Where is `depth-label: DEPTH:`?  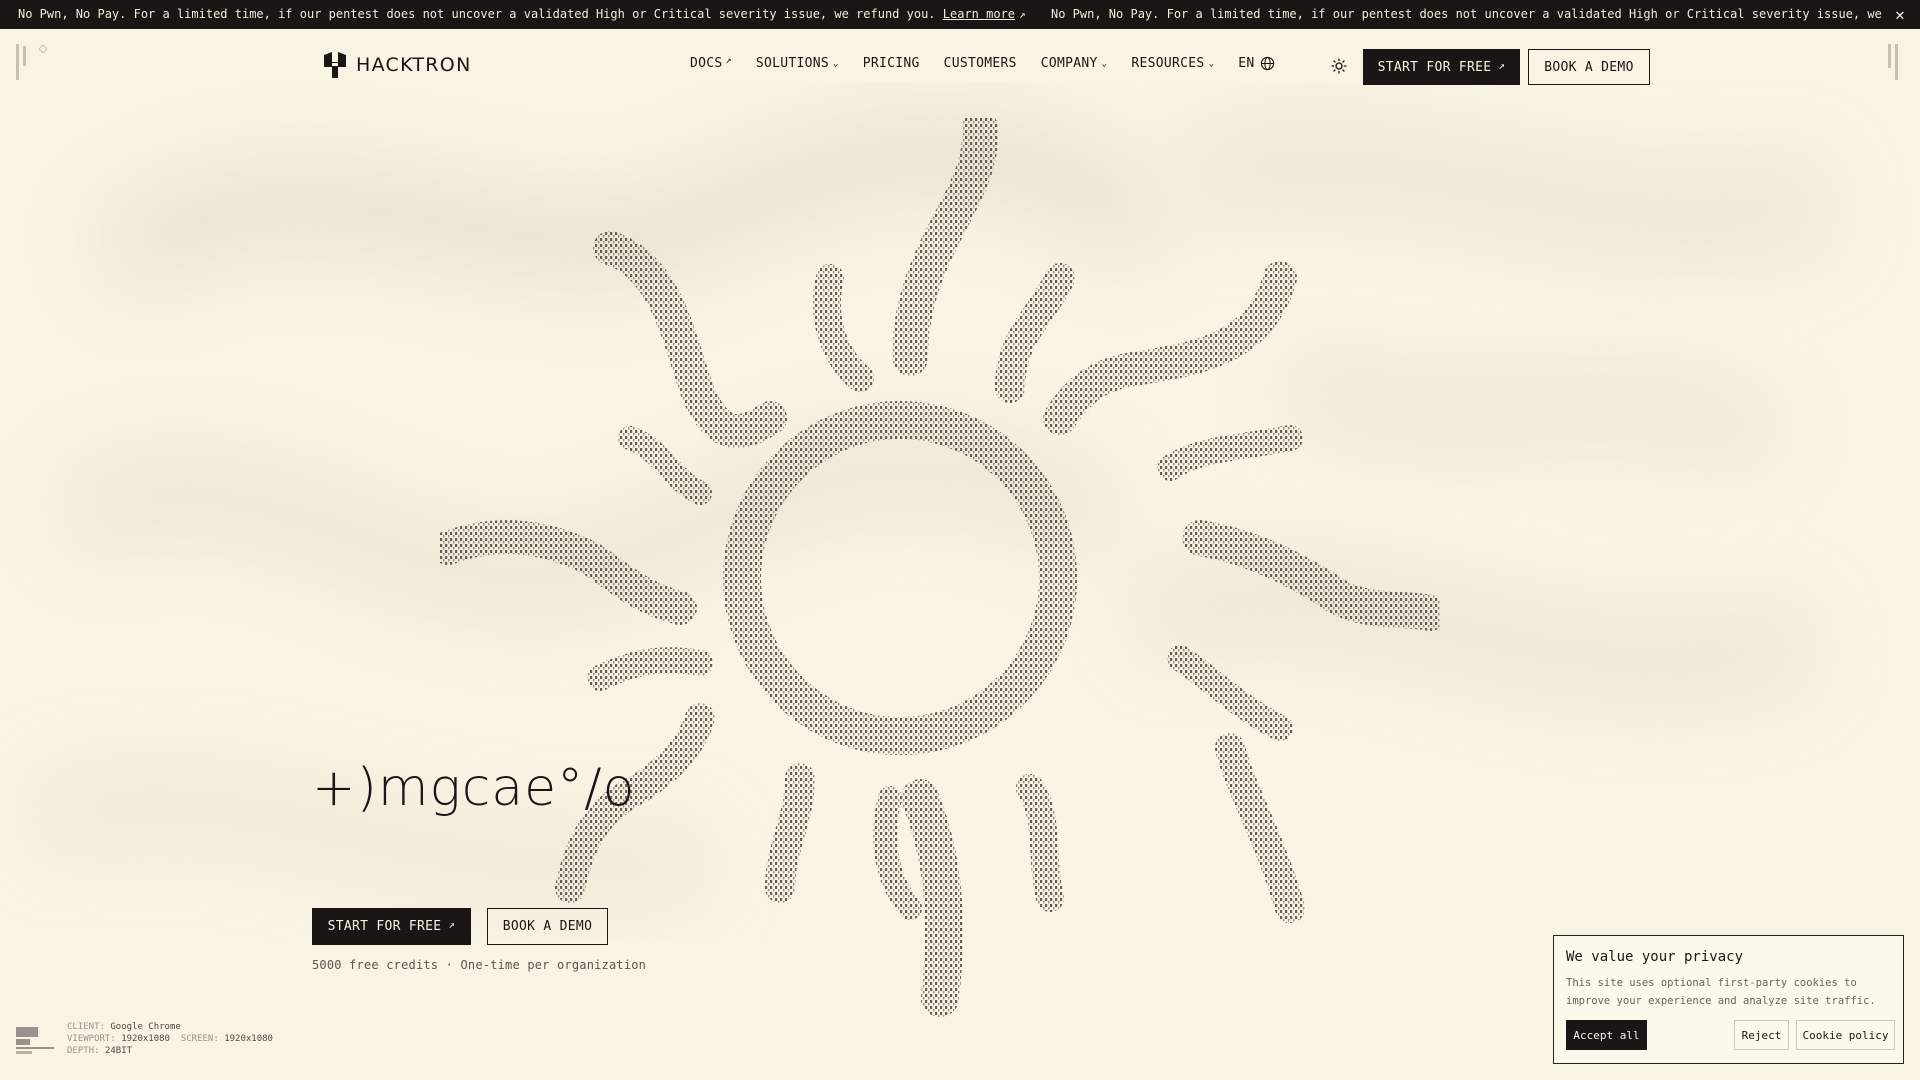 depth-label: DEPTH: is located at coordinates (83, 1051).